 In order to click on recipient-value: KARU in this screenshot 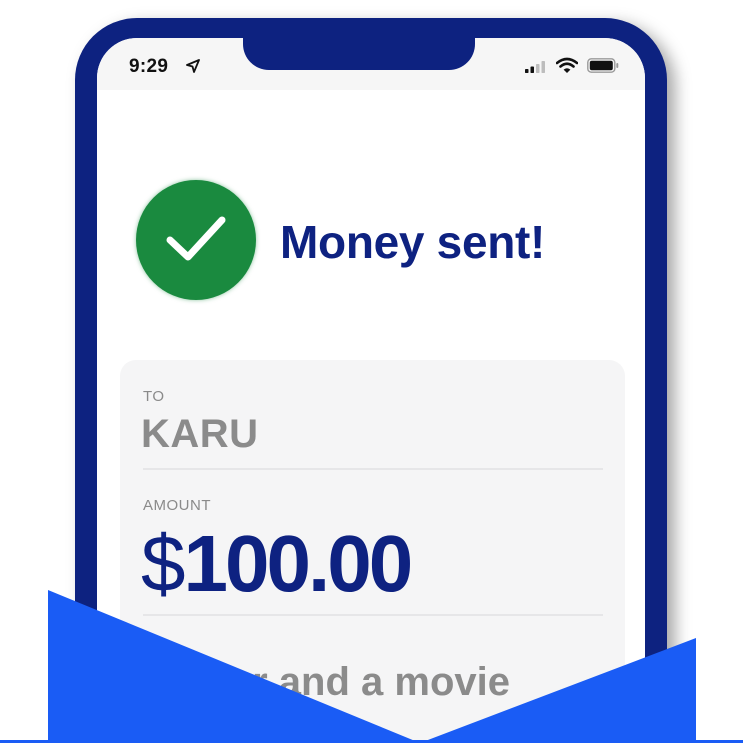, I will do `click(200, 434)`.